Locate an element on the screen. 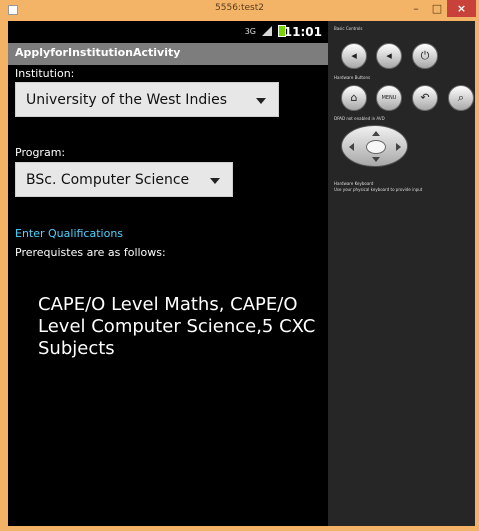 The image size is (479, 531). home-icon: ⌂ is located at coordinates (354, 97).